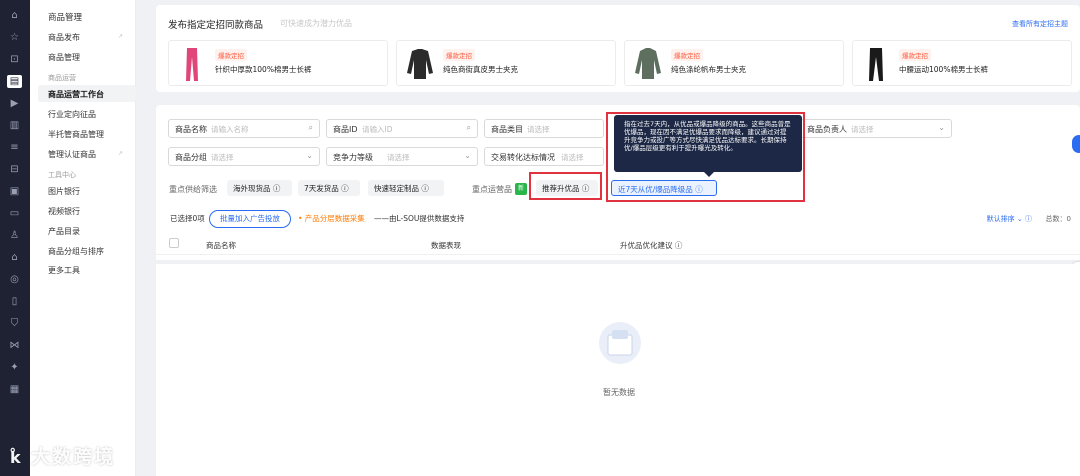 This screenshot has width=1080, height=476. I want to click on sidebar-item-semi-managed: 半托管商品管理, so click(76, 134).